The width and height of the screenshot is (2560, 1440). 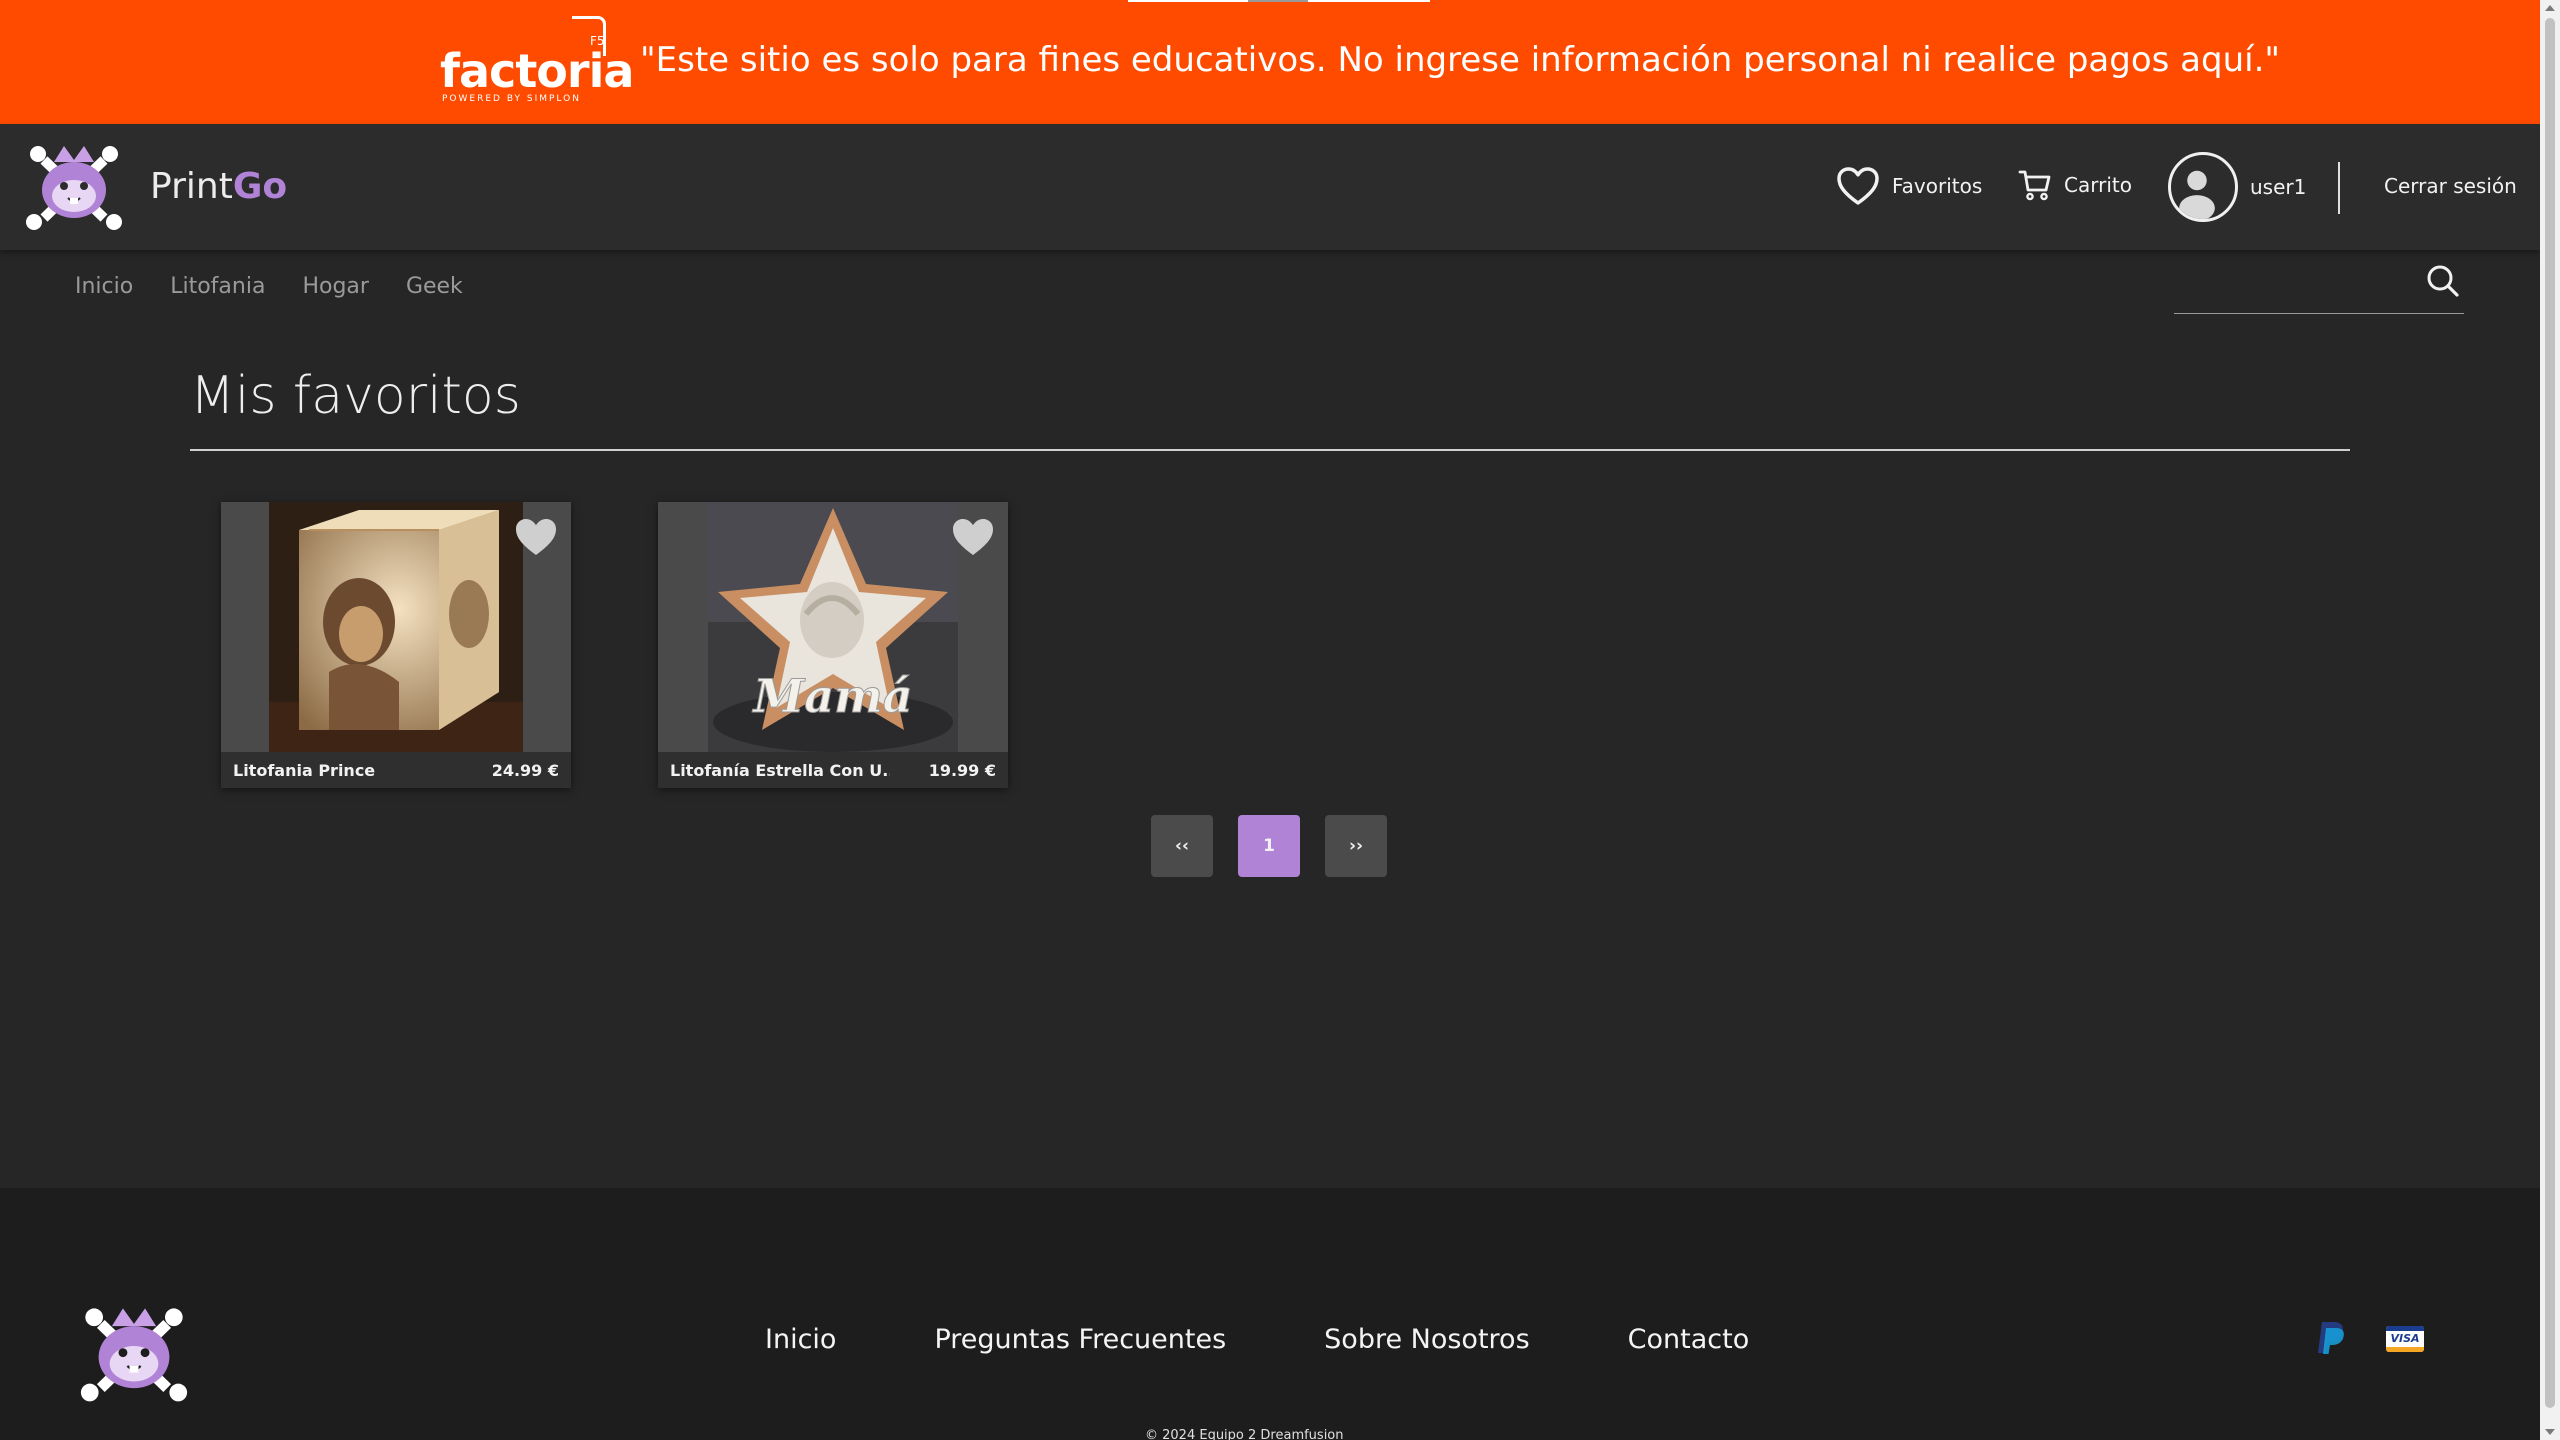 What do you see at coordinates (269, 286) in the screenshot?
I see `category-nav: Inicio Litofania Hogar Geek` at bounding box center [269, 286].